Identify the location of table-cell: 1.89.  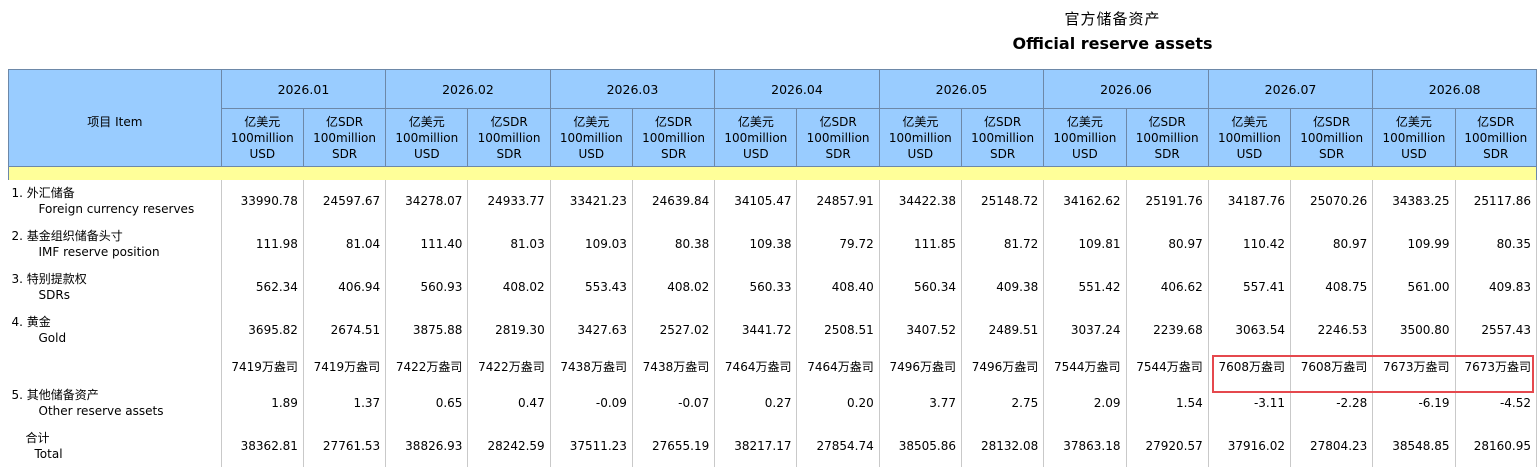
(262, 402).